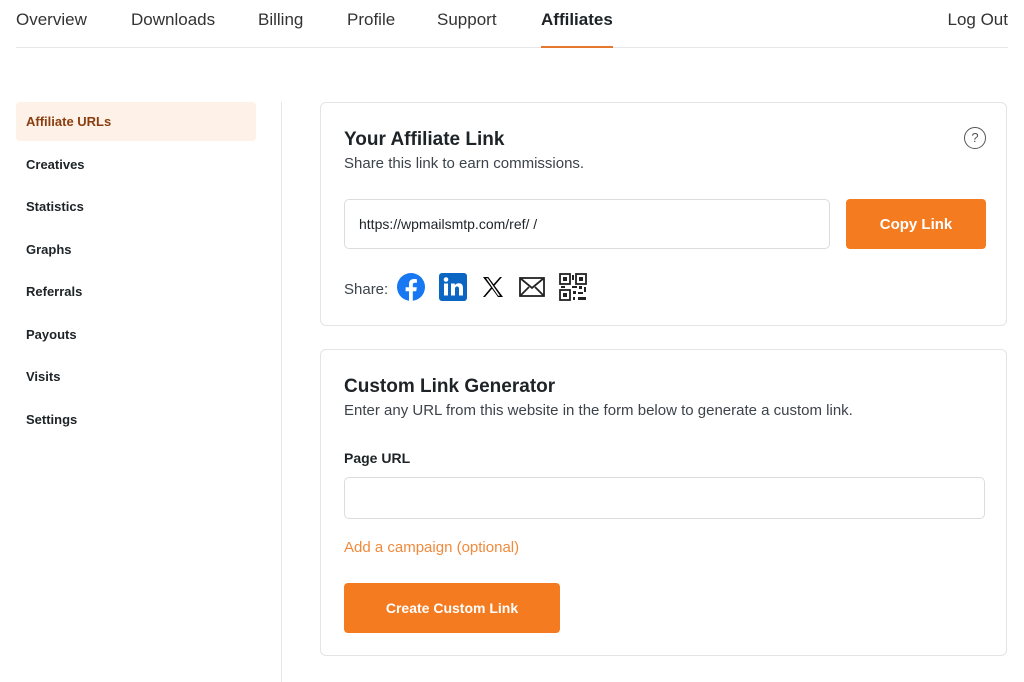 The image size is (1024, 682). Describe the element at coordinates (450, 386) in the screenshot. I see `custom-link-title: Custom Link Generator` at that location.